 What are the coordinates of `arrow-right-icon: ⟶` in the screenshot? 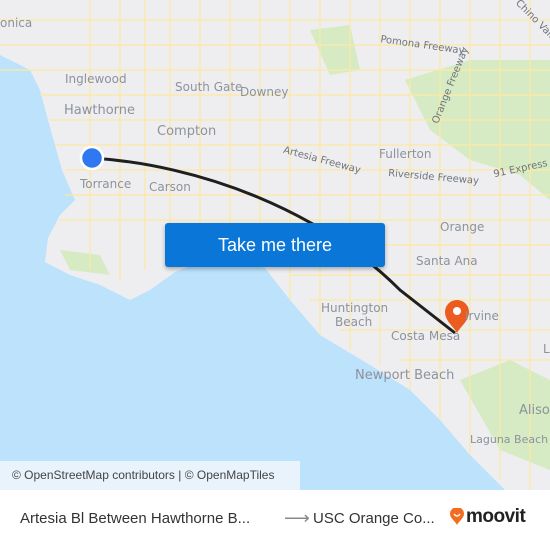 It's located at (297, 518).